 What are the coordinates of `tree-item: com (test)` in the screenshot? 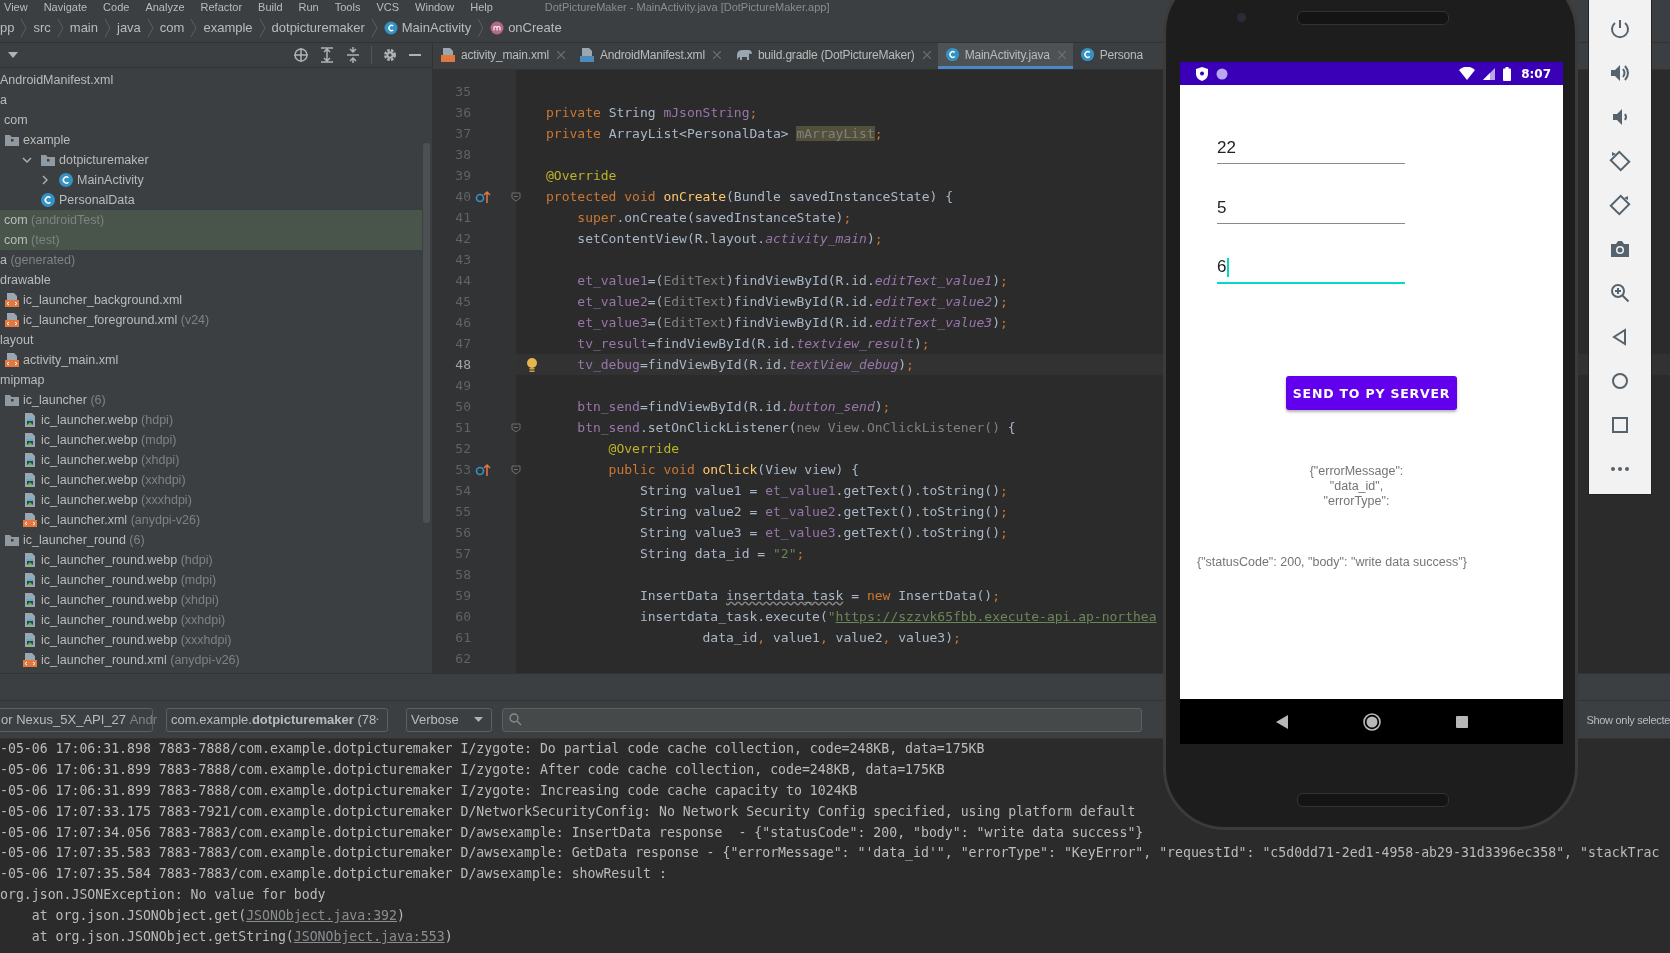 It's located at (211, 240).